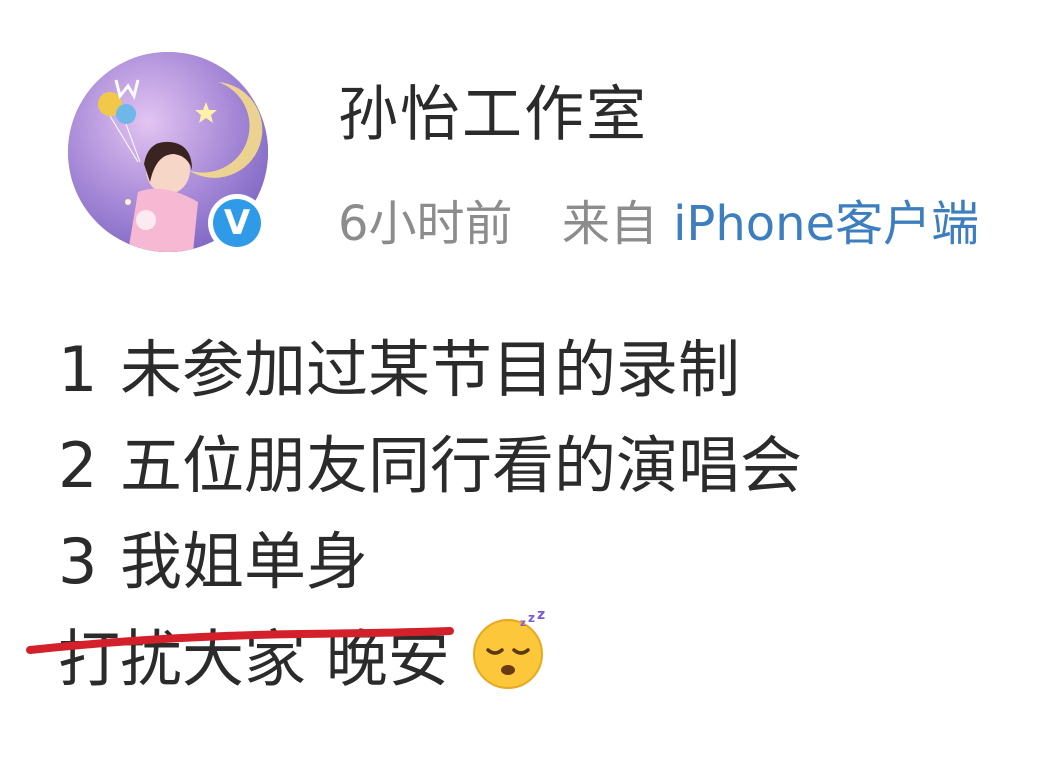  I want to click on verified-icon: V, so click(237, 223).